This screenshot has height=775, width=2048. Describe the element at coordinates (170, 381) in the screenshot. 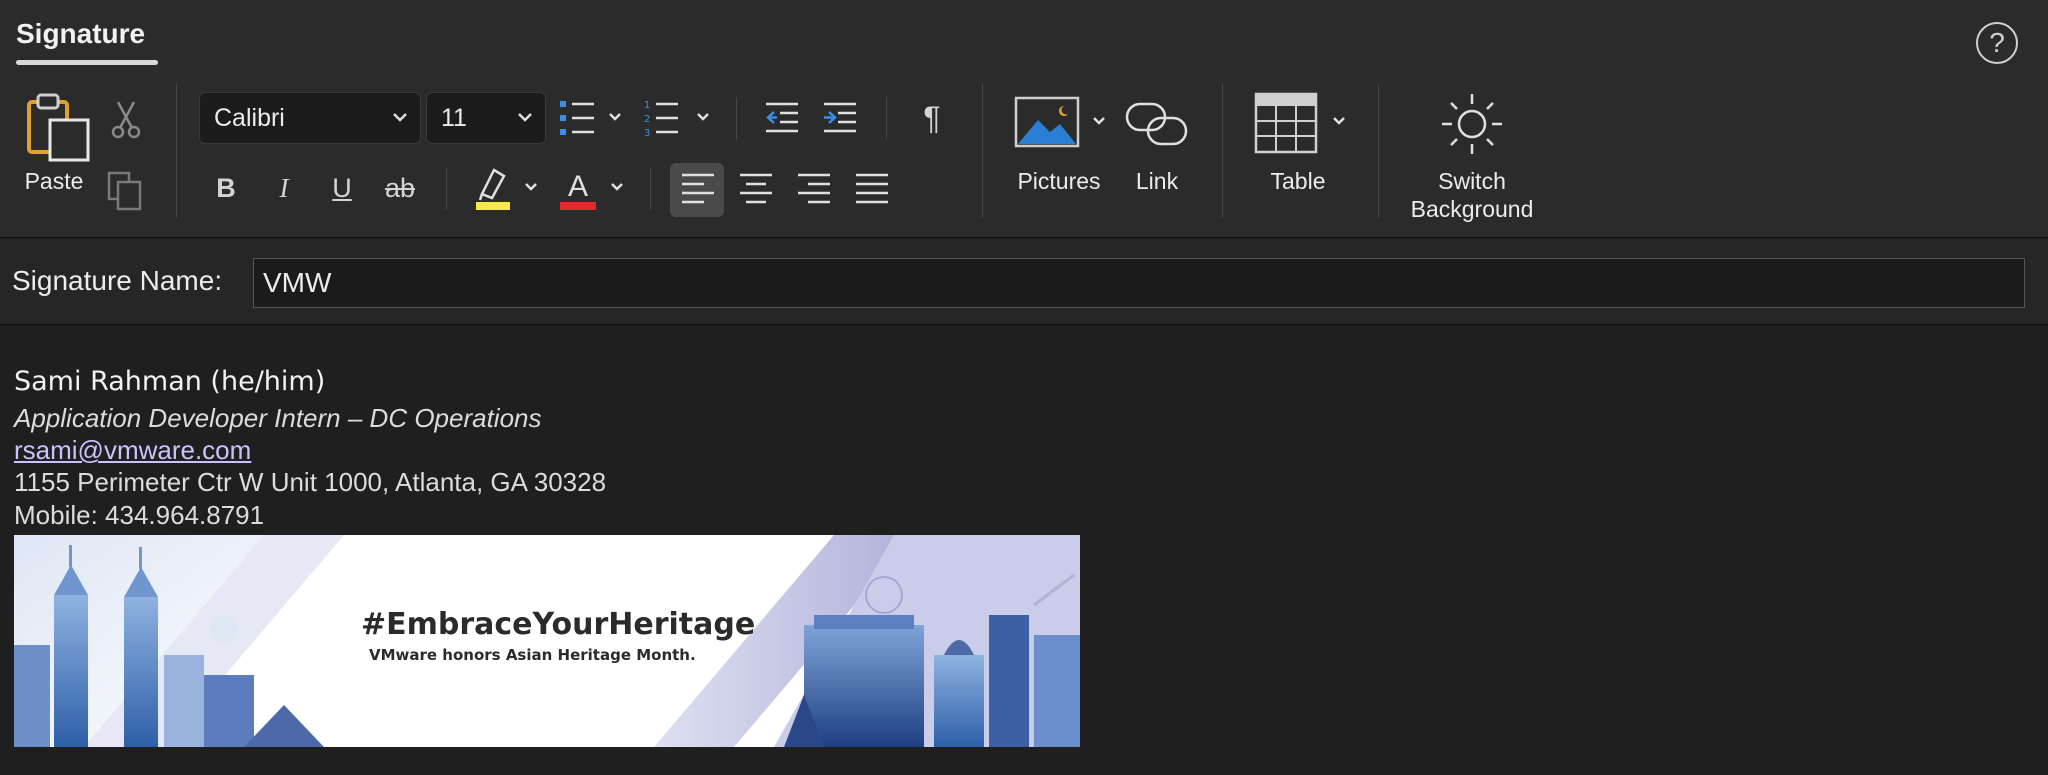

I see `sig-name: Sami Rahman (he/him)` at that location.